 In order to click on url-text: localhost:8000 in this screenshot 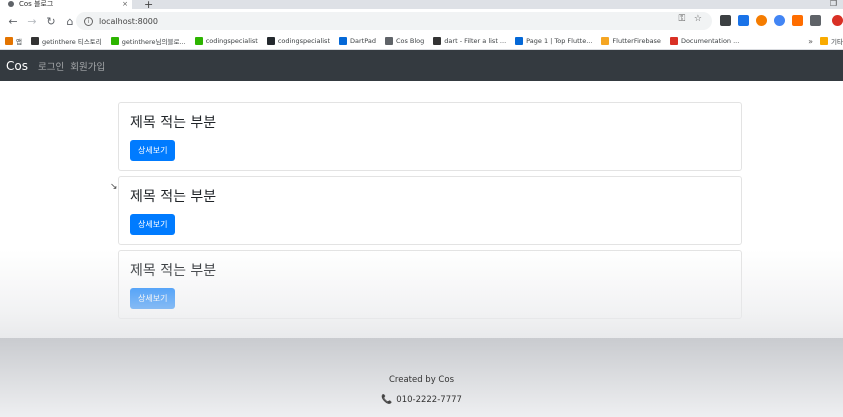, I will do `click(128, 21)`.